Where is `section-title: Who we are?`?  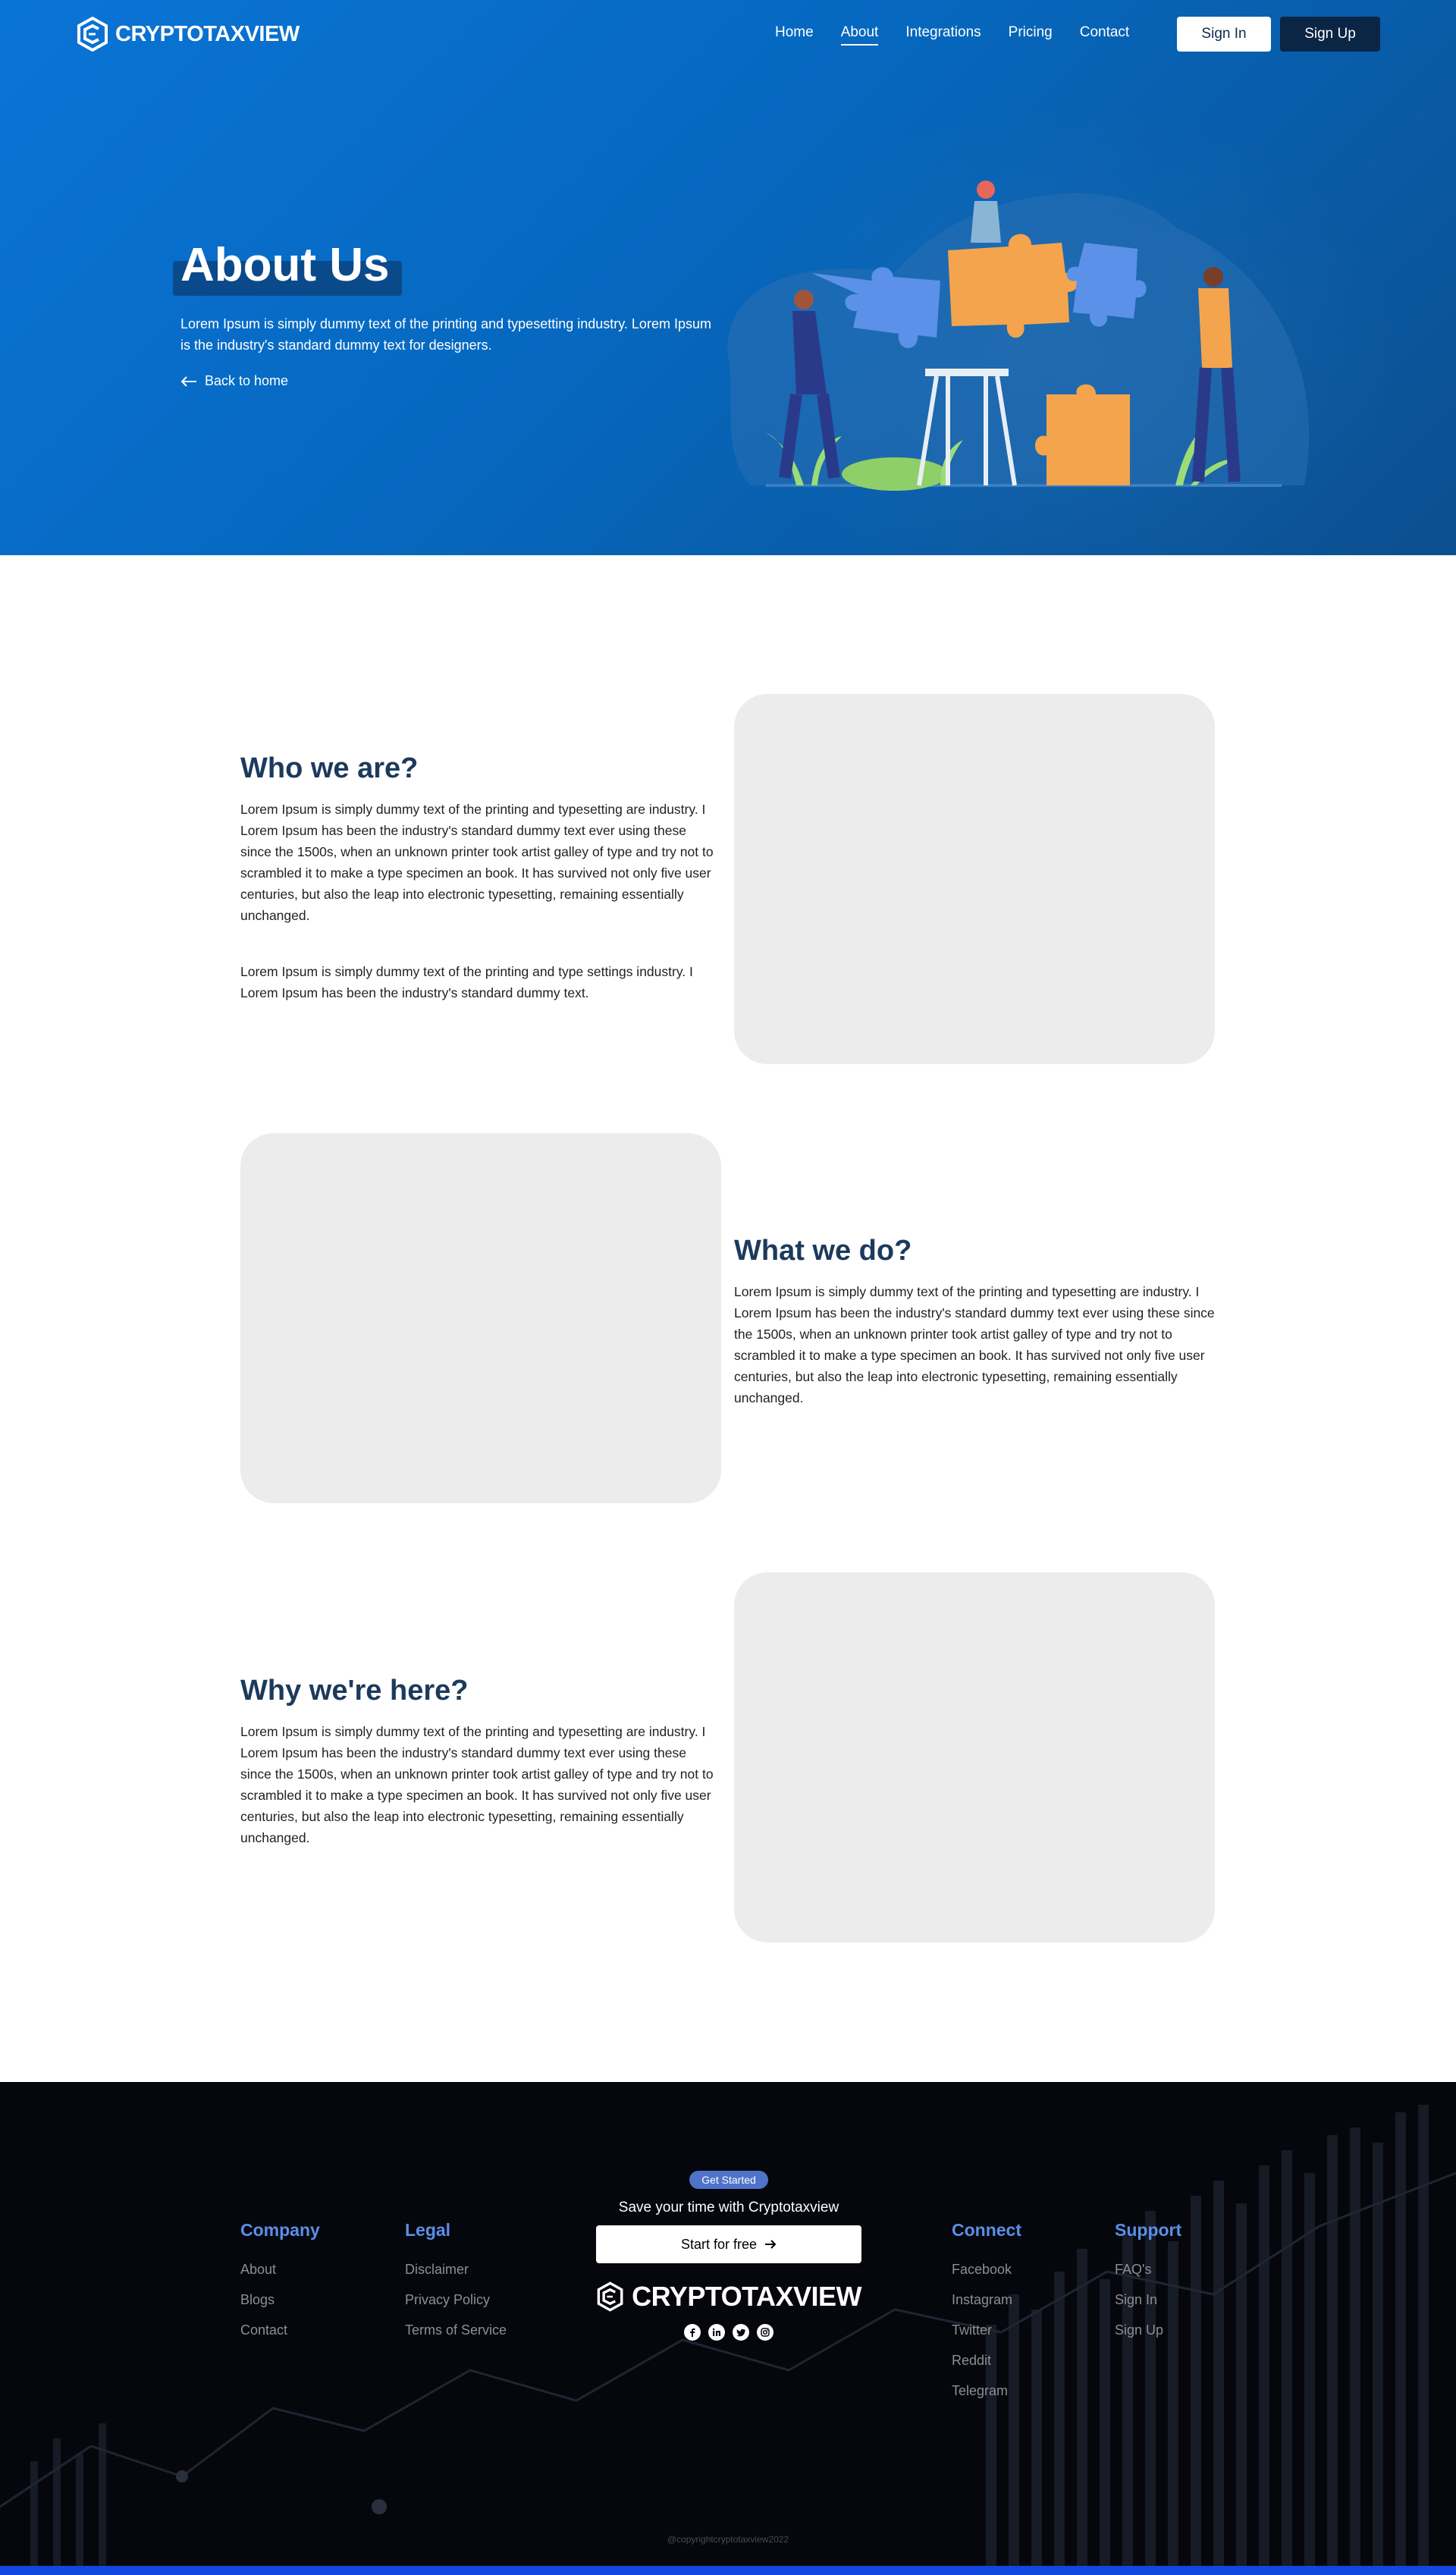 section-title: Who we are? is located at coordinates (329, 768).